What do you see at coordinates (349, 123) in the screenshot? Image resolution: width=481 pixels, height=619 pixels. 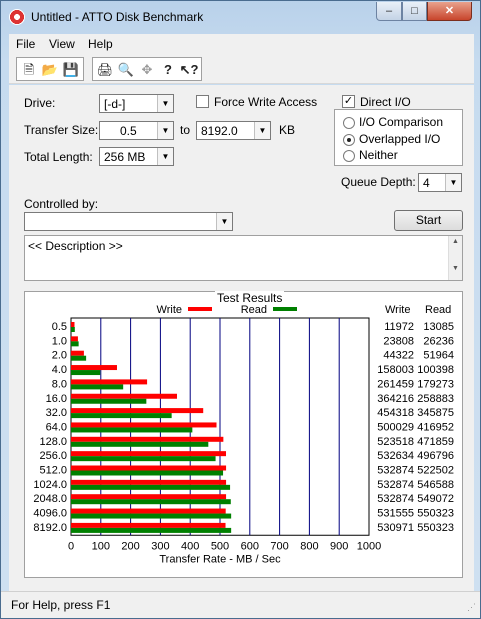 I see `io-comparison-radio` at bounding box center [349, 123].